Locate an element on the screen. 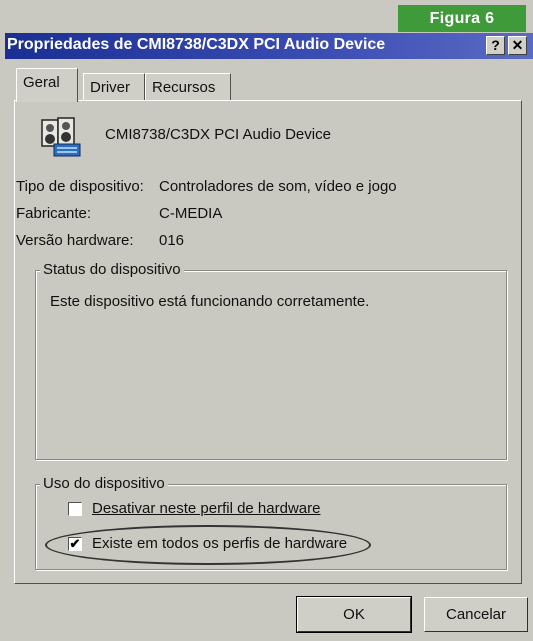  manufacturer-value: C-MEDIA is located at coordinates (191, 213).